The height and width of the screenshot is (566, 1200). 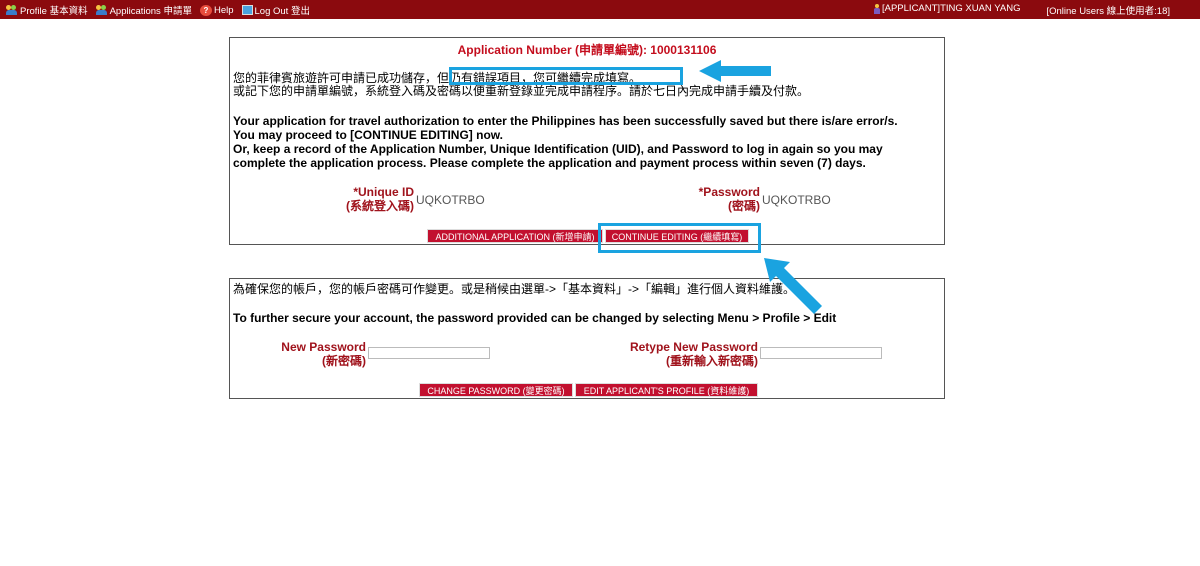 What do you see at coordinates (587, 50) in the screenshot?
I see `application-number: Application Number (申請單編號): 1000131106` at bounding box center [587, 50].